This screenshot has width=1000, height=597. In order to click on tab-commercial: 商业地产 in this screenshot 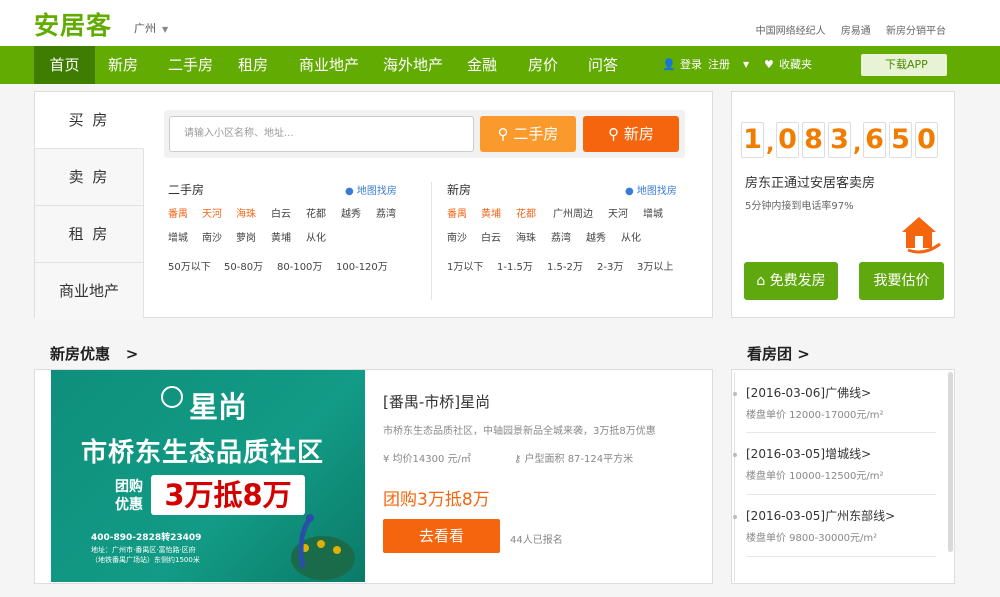, I will do `click(89, 291)`.